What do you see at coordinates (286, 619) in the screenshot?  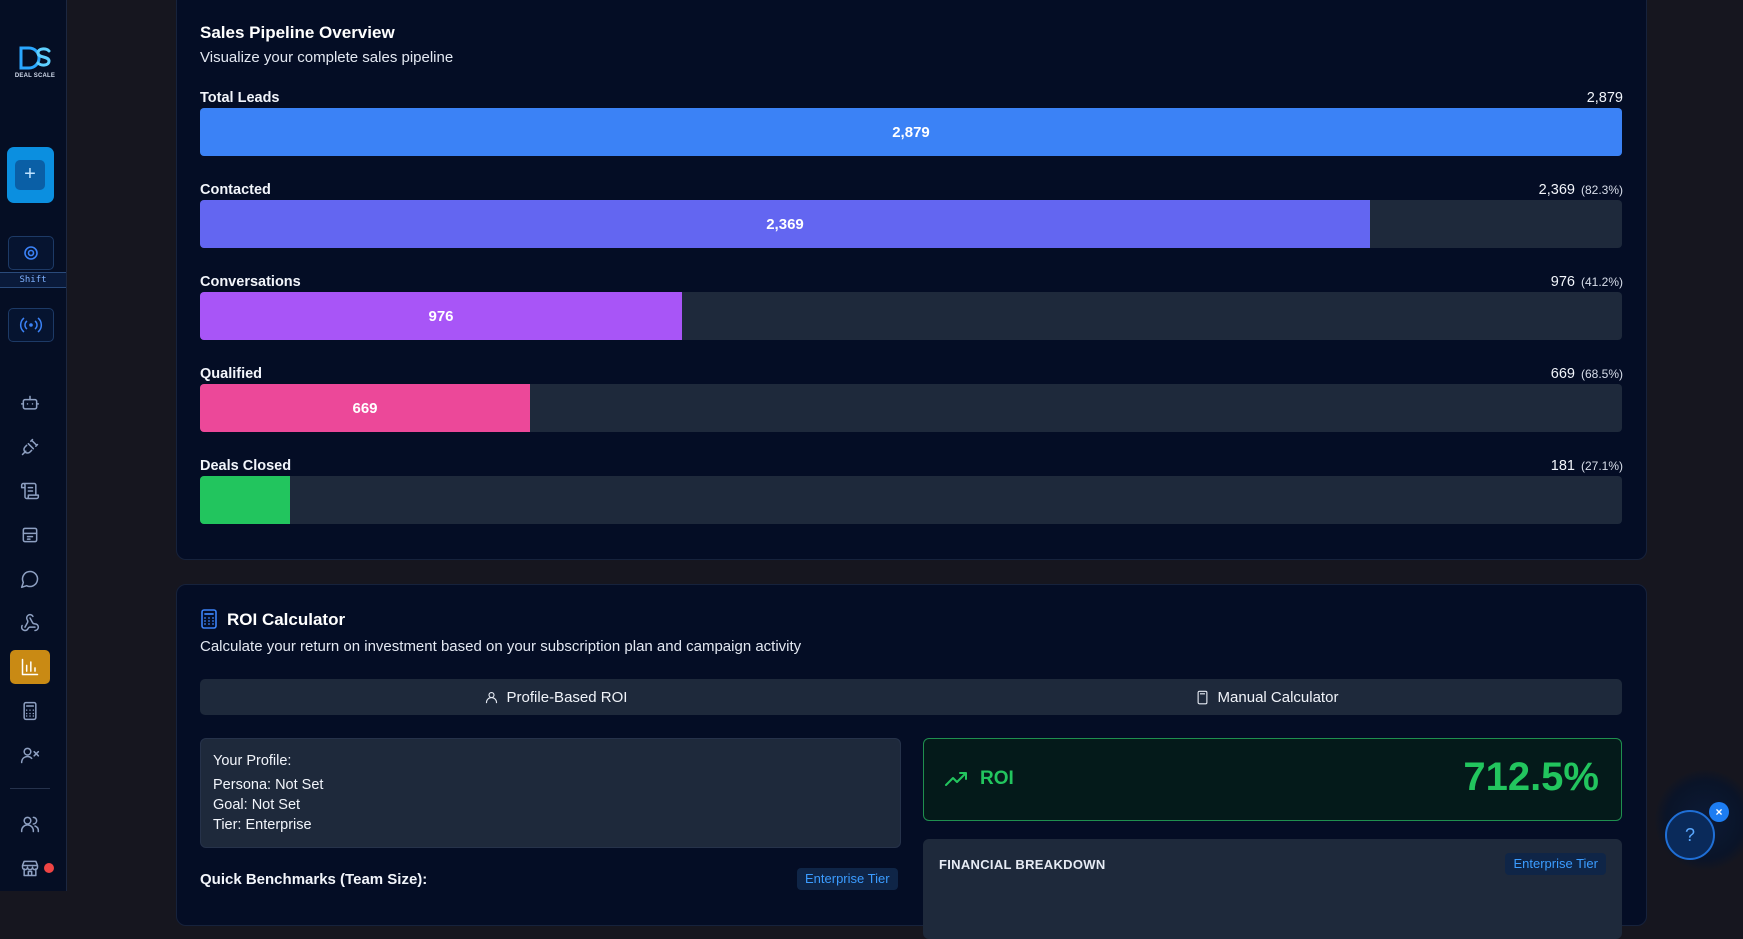 I see `roi-title: ROI Calculator` at bounding box center [286, 619].